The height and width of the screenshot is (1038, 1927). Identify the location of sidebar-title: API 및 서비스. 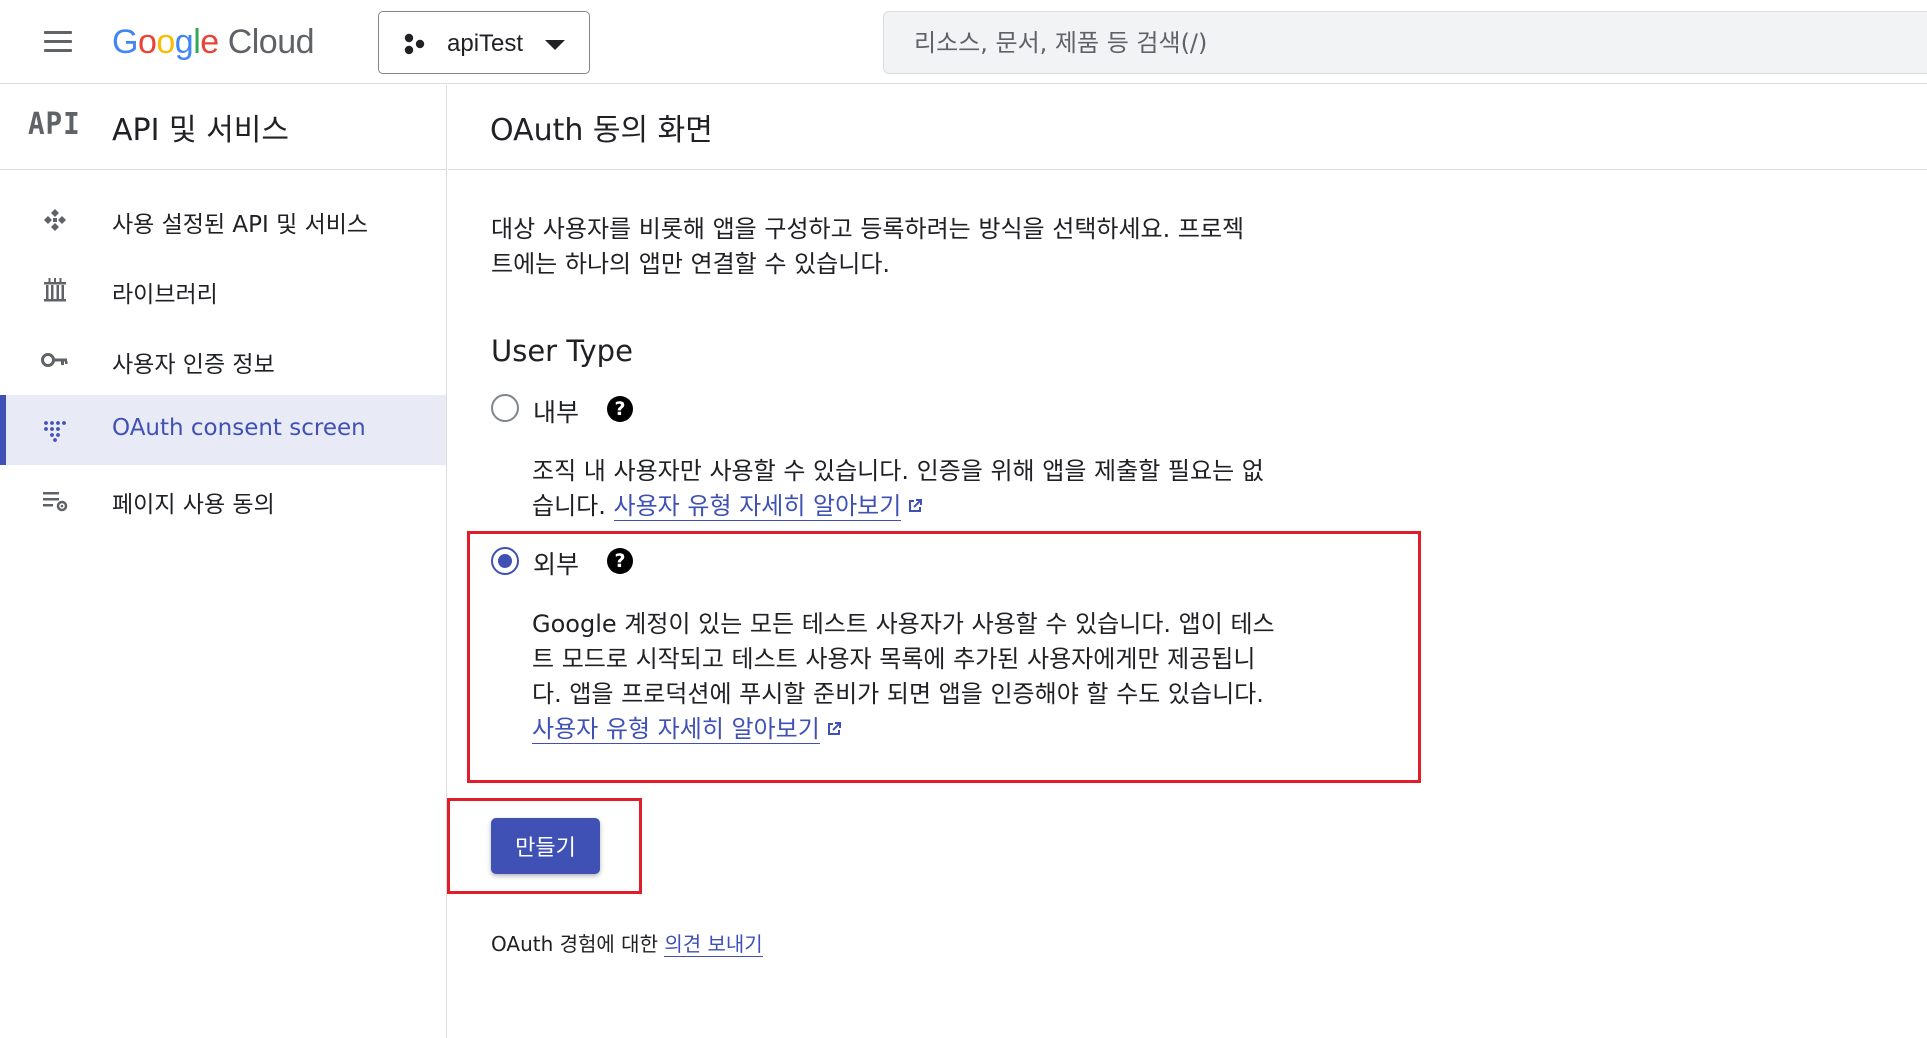
(200, 130).